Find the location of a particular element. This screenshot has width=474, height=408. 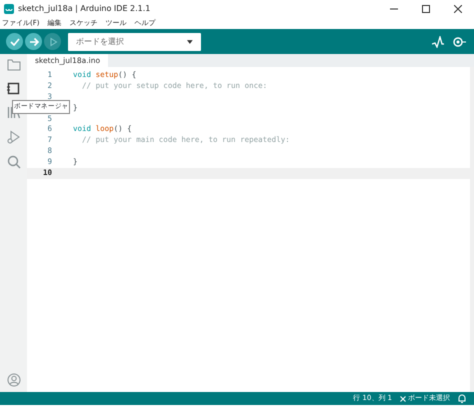

arrow-right-icon is located at coordinates (33, 41).